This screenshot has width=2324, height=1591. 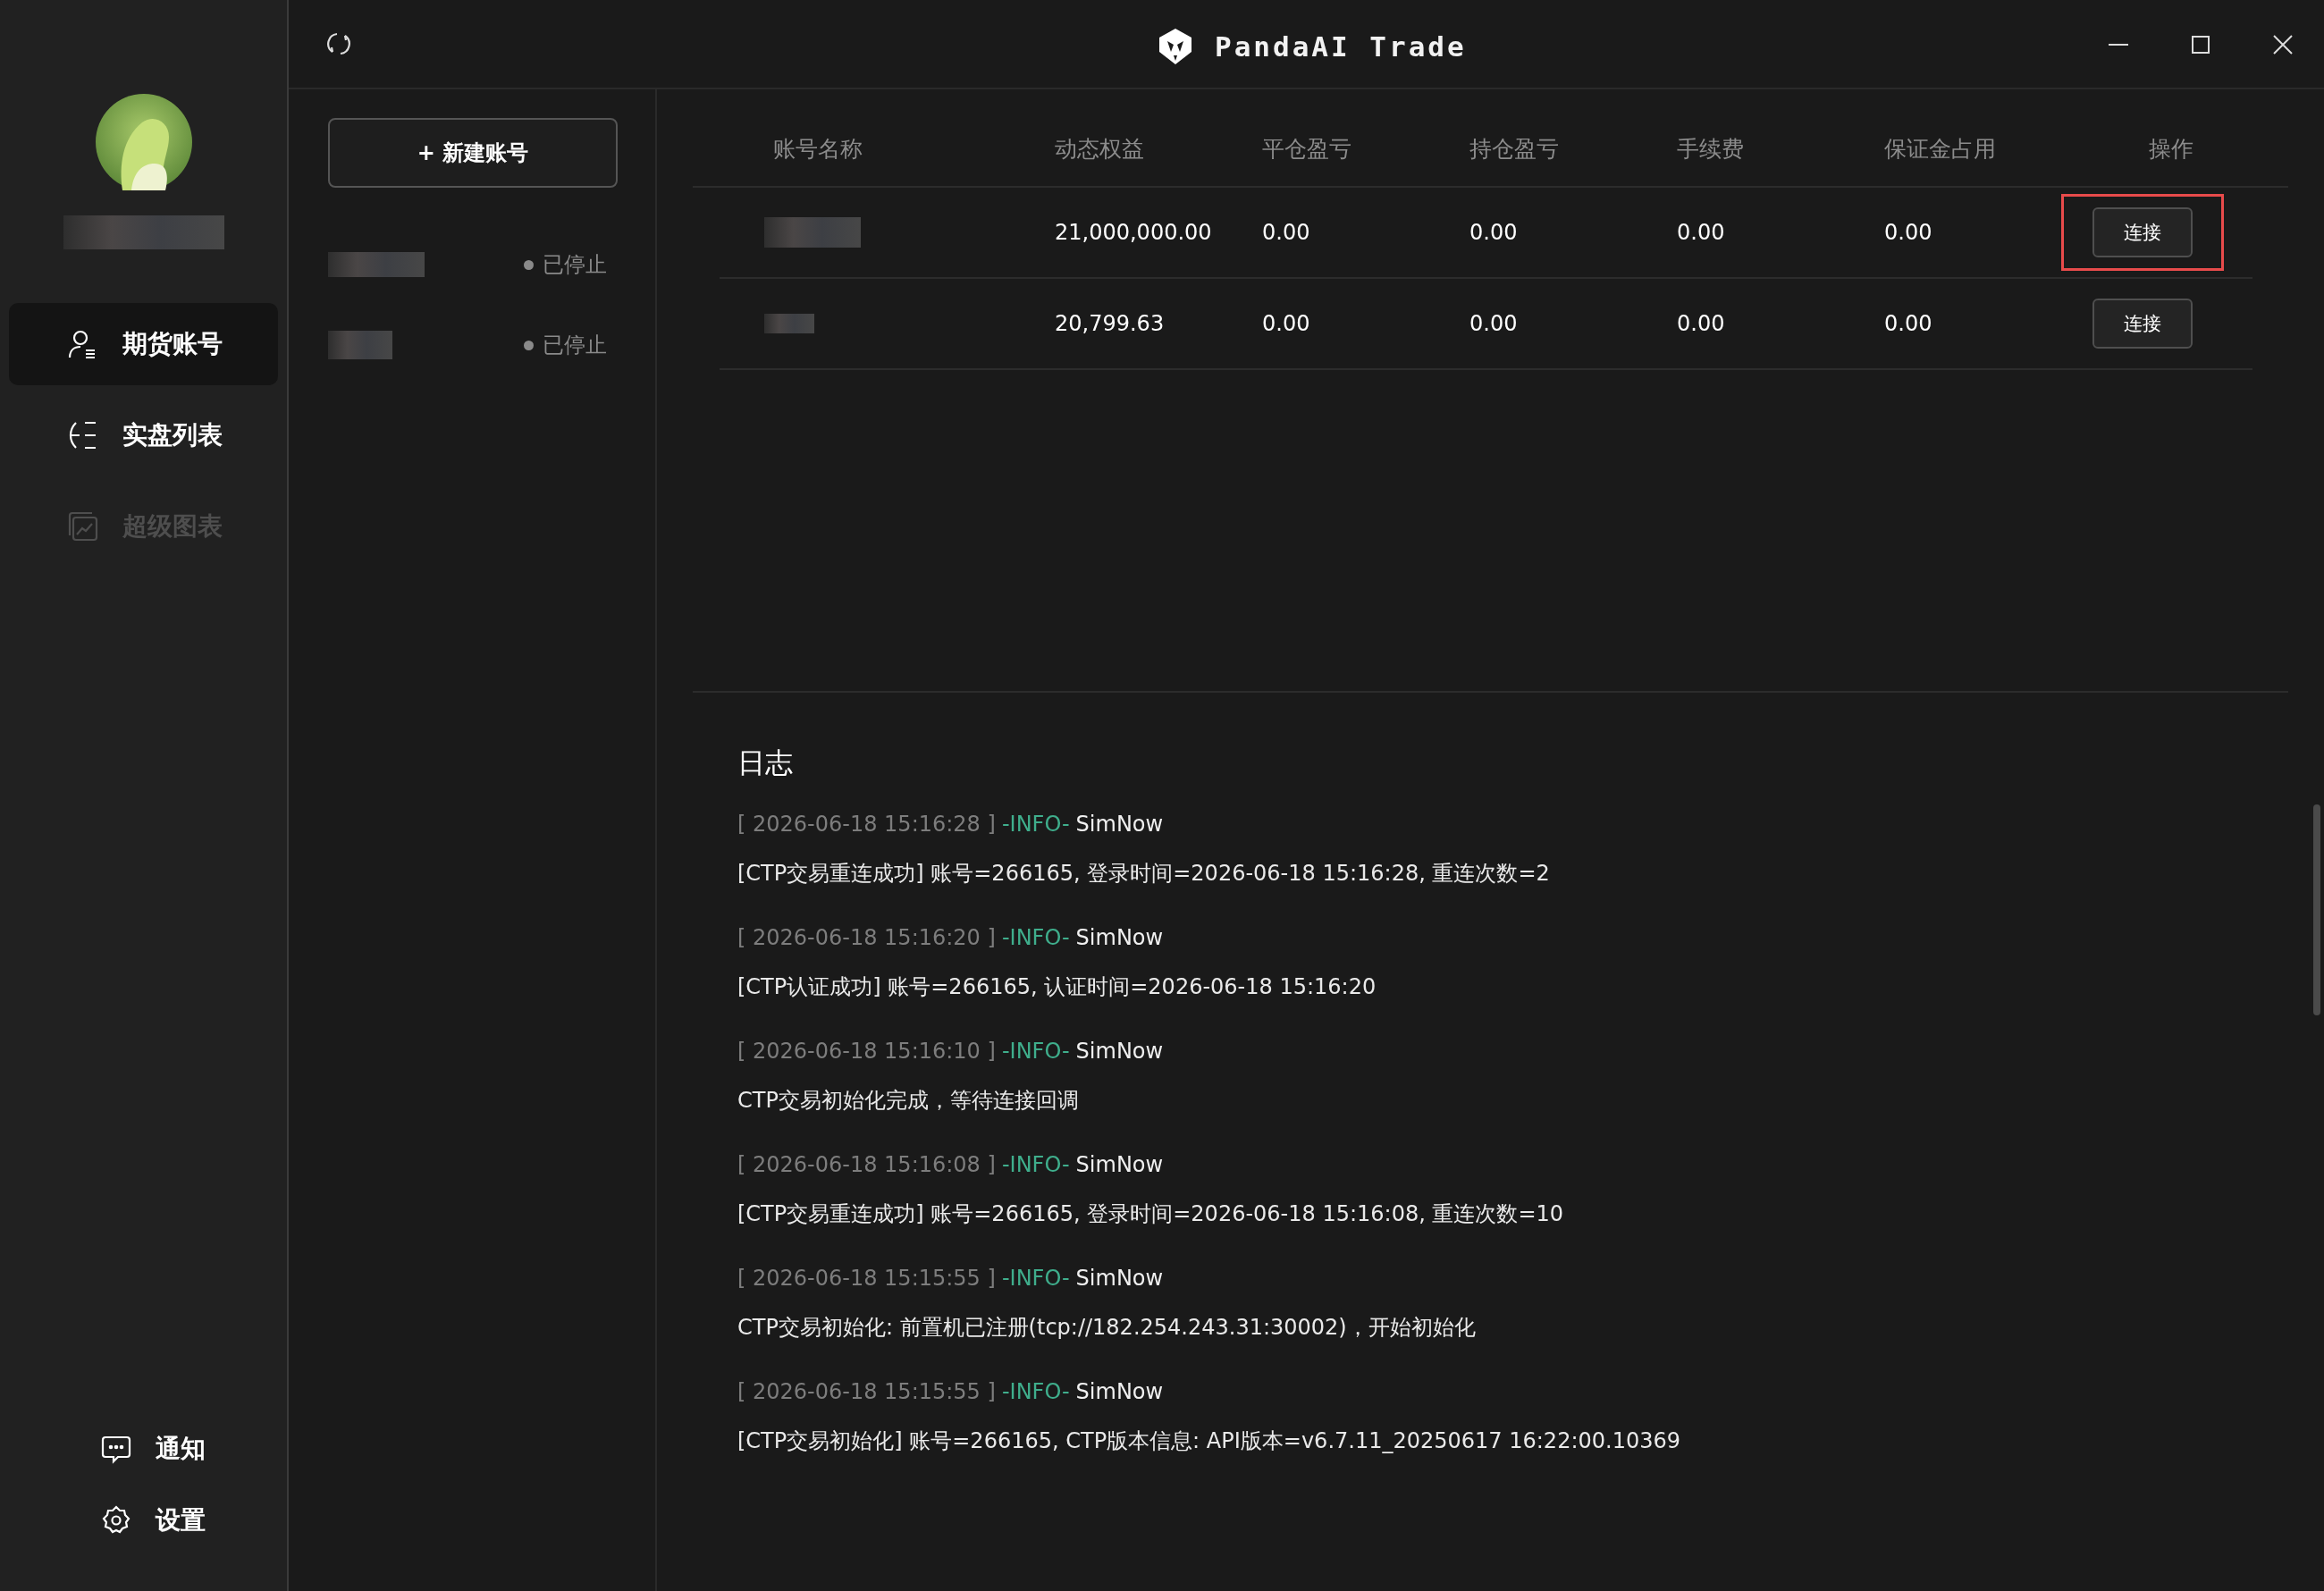 I want to click on log-message: [CTP交易重连成功] 账号=266165, 登录时间=2026-06-18 15:16:08, 重连次数=10, so click(x=1151, y=1213).